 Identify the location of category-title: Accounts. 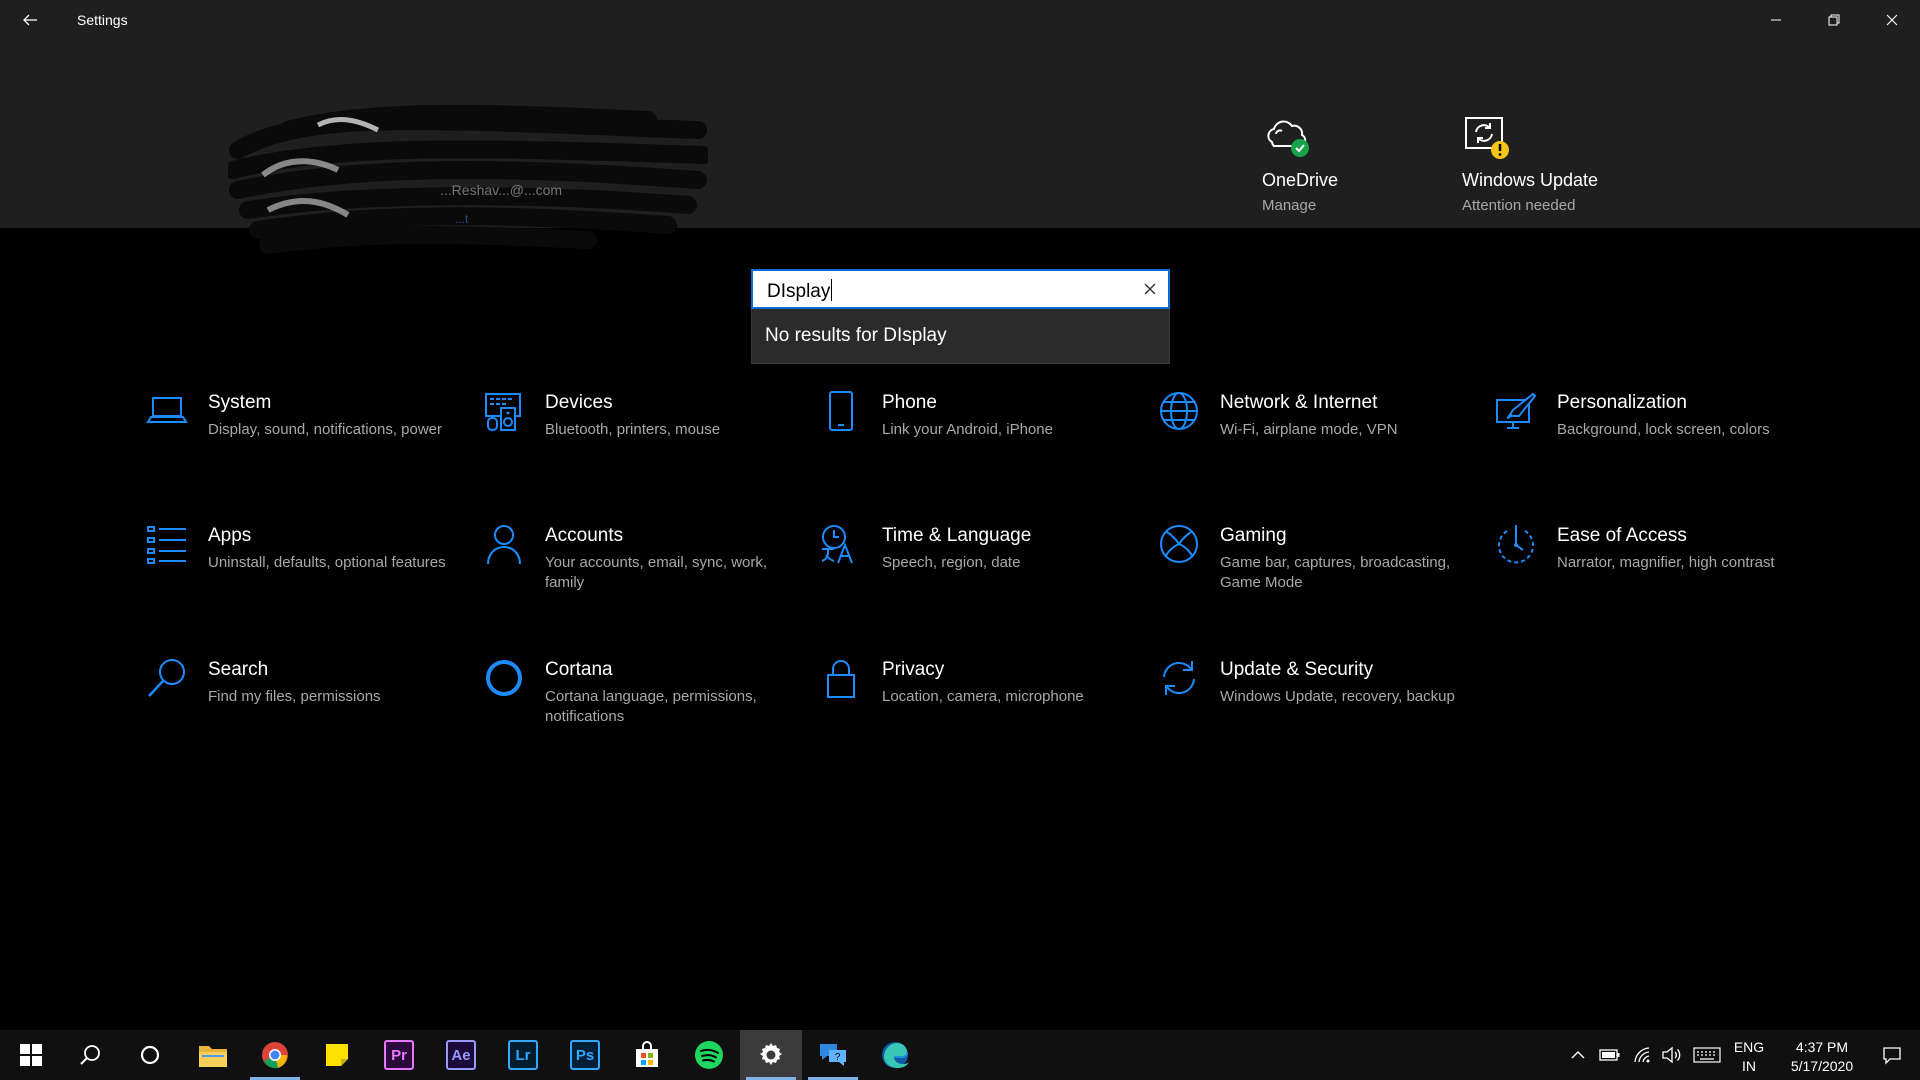
(584, 535).